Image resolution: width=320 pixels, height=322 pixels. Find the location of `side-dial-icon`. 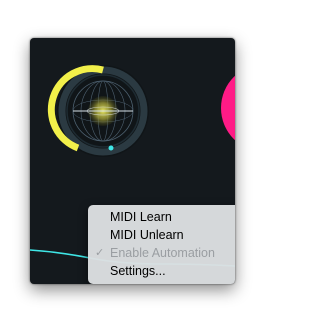

side-dial-icon is located at coordinates (228, 108).